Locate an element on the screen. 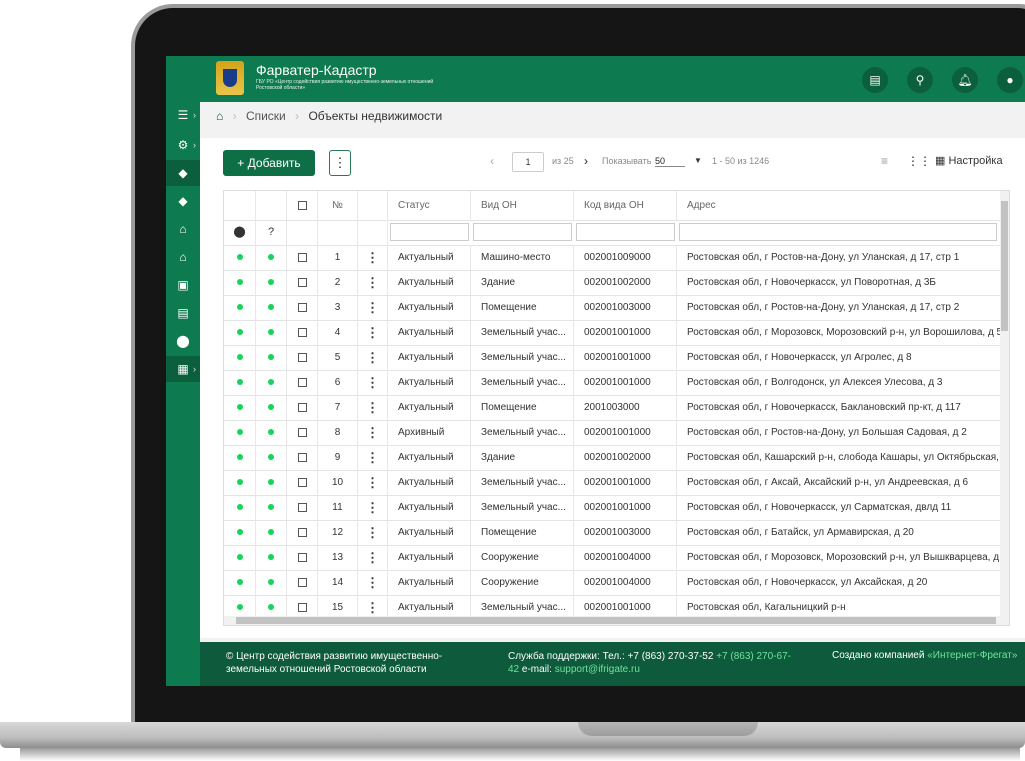 The width and height of the screenshot is (1025, 761). more-options-button: ⋮ is located at coordinates (340, 163).